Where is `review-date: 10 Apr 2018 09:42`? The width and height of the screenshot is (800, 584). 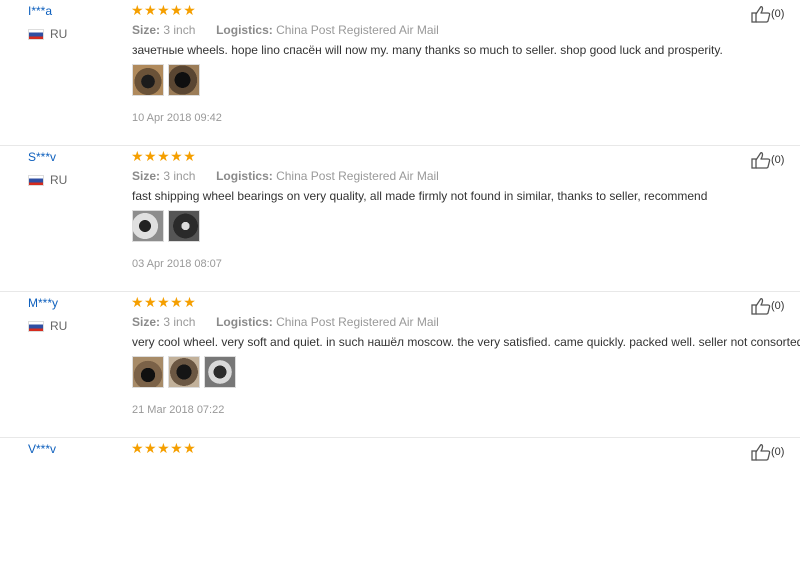
review-date: 10 Apr 2018 09:42 is located at coordinates (177, 118).